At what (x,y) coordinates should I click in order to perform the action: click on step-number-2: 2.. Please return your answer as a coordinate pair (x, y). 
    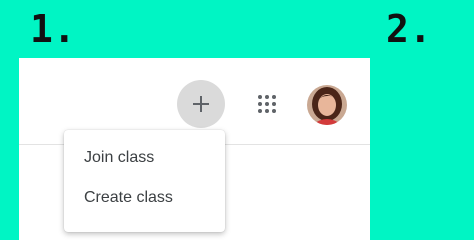
    Looking at the image, I should click on (409, 29).